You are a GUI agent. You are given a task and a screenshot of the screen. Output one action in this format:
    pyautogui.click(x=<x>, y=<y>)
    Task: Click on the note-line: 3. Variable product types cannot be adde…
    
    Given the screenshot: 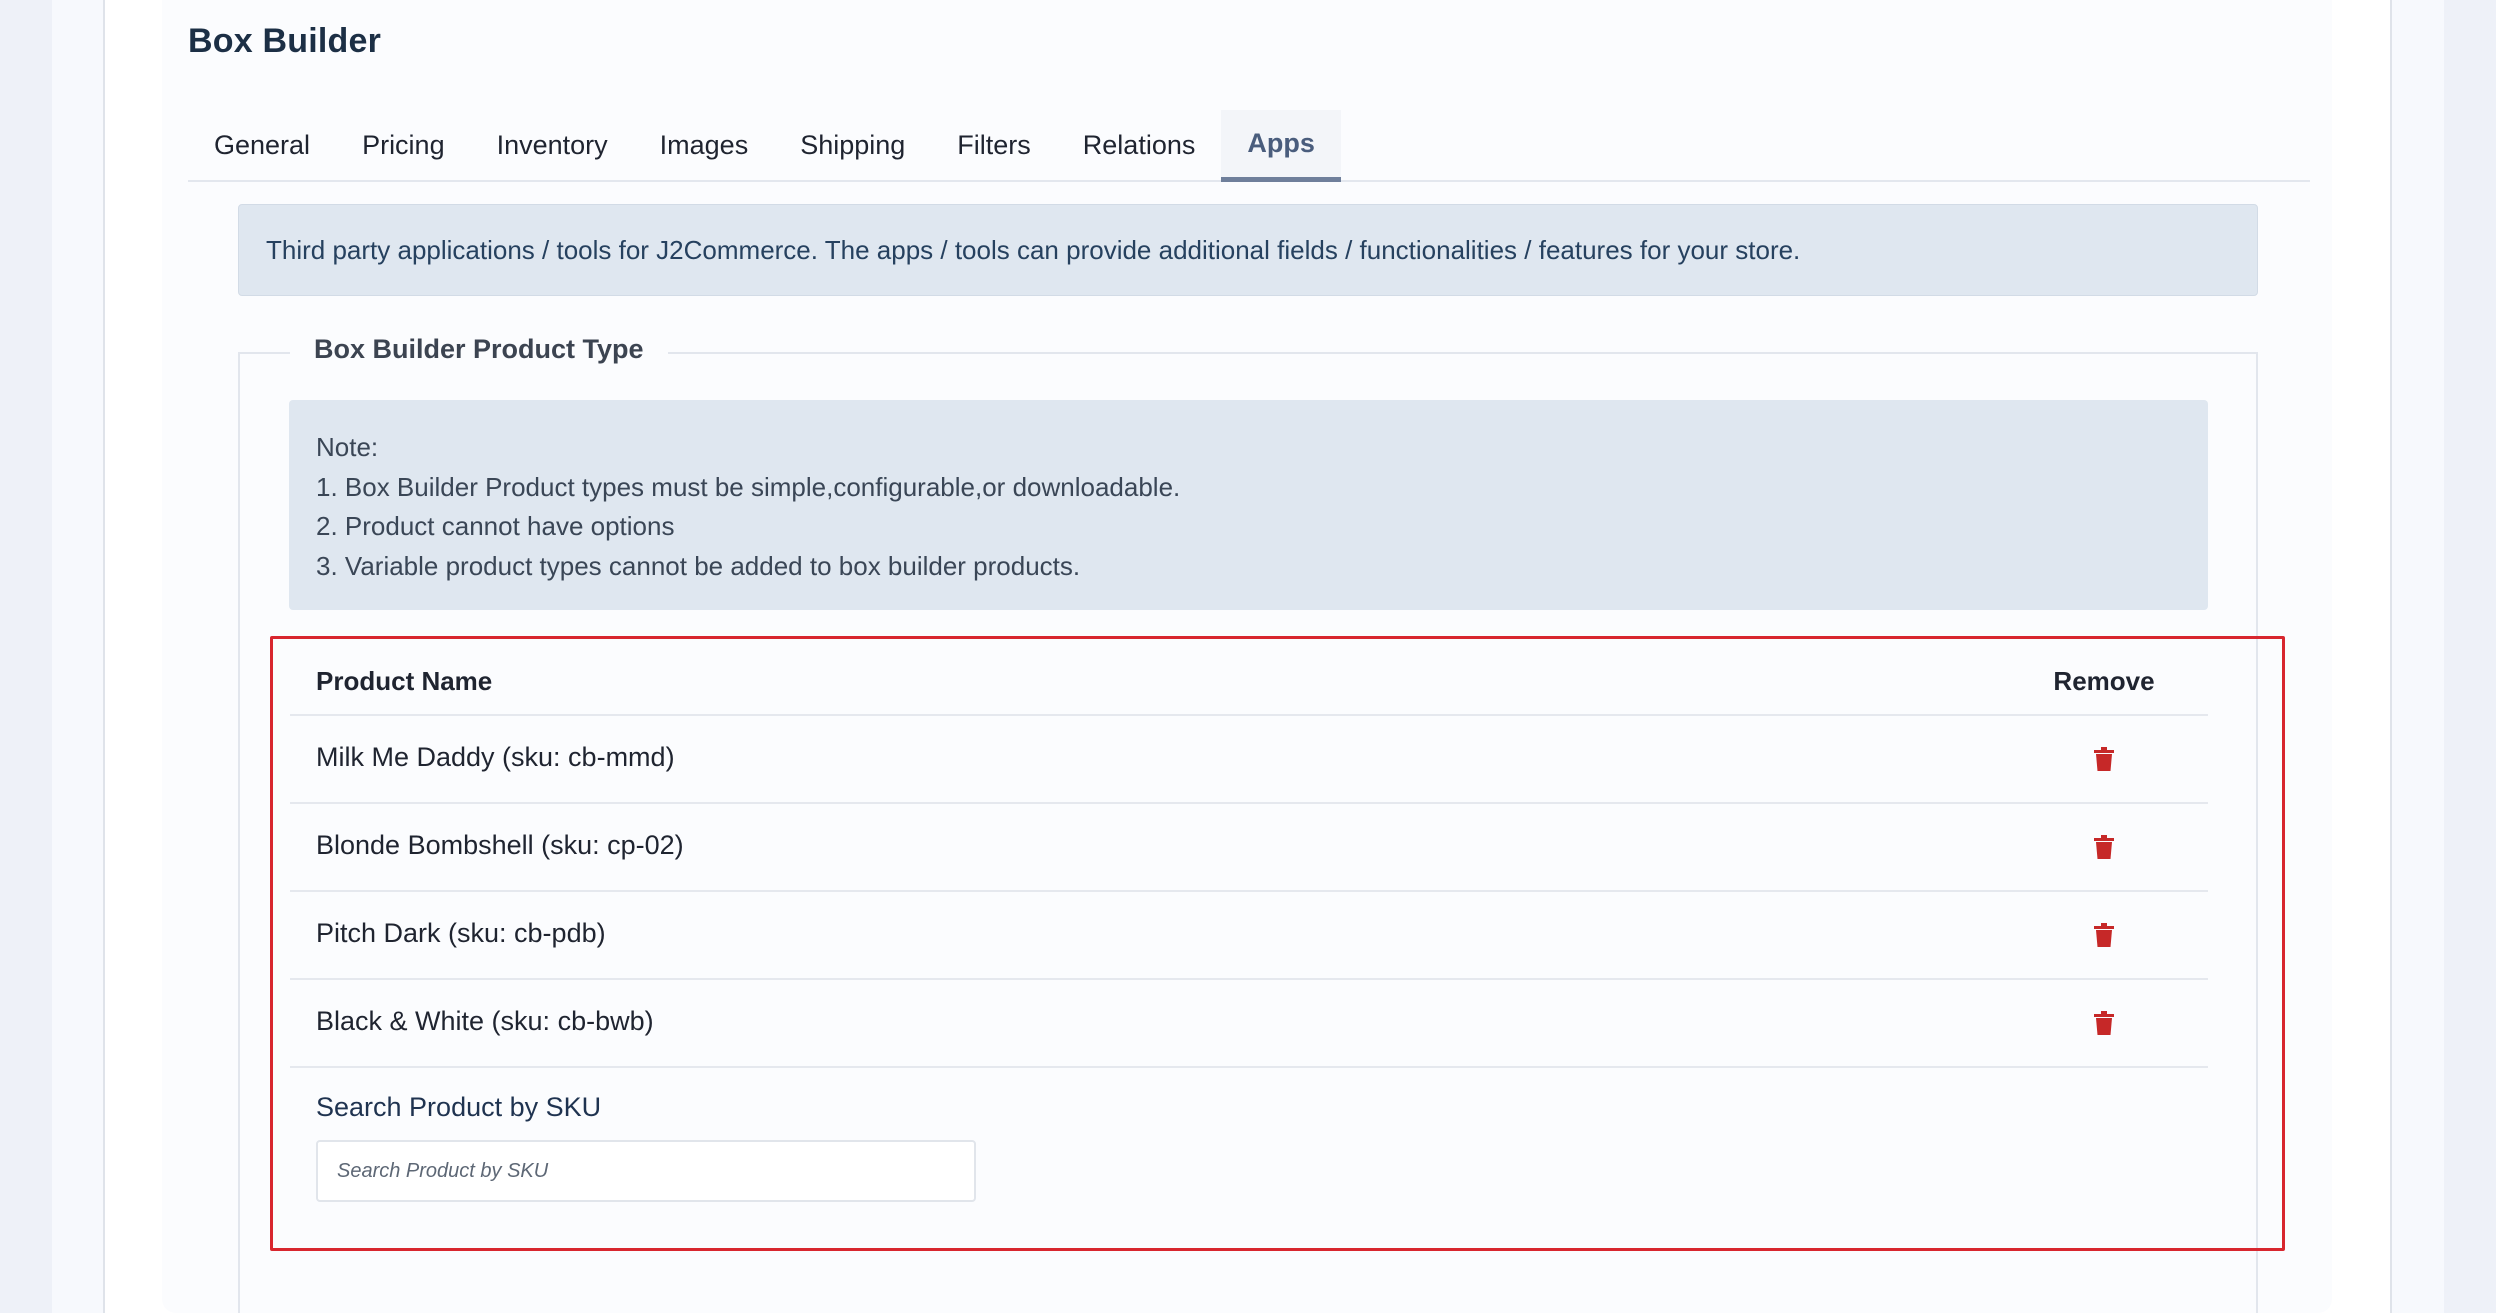 What is the action you would take?
    pyautogui.click(x=698, y=565)
    